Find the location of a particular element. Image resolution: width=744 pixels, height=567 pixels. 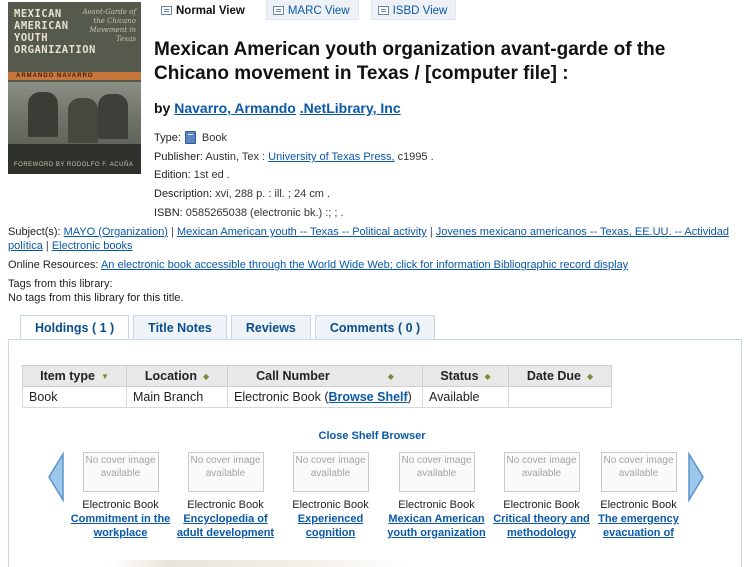

column-header-location: Location ◆ is located at coordinates (177, 376).